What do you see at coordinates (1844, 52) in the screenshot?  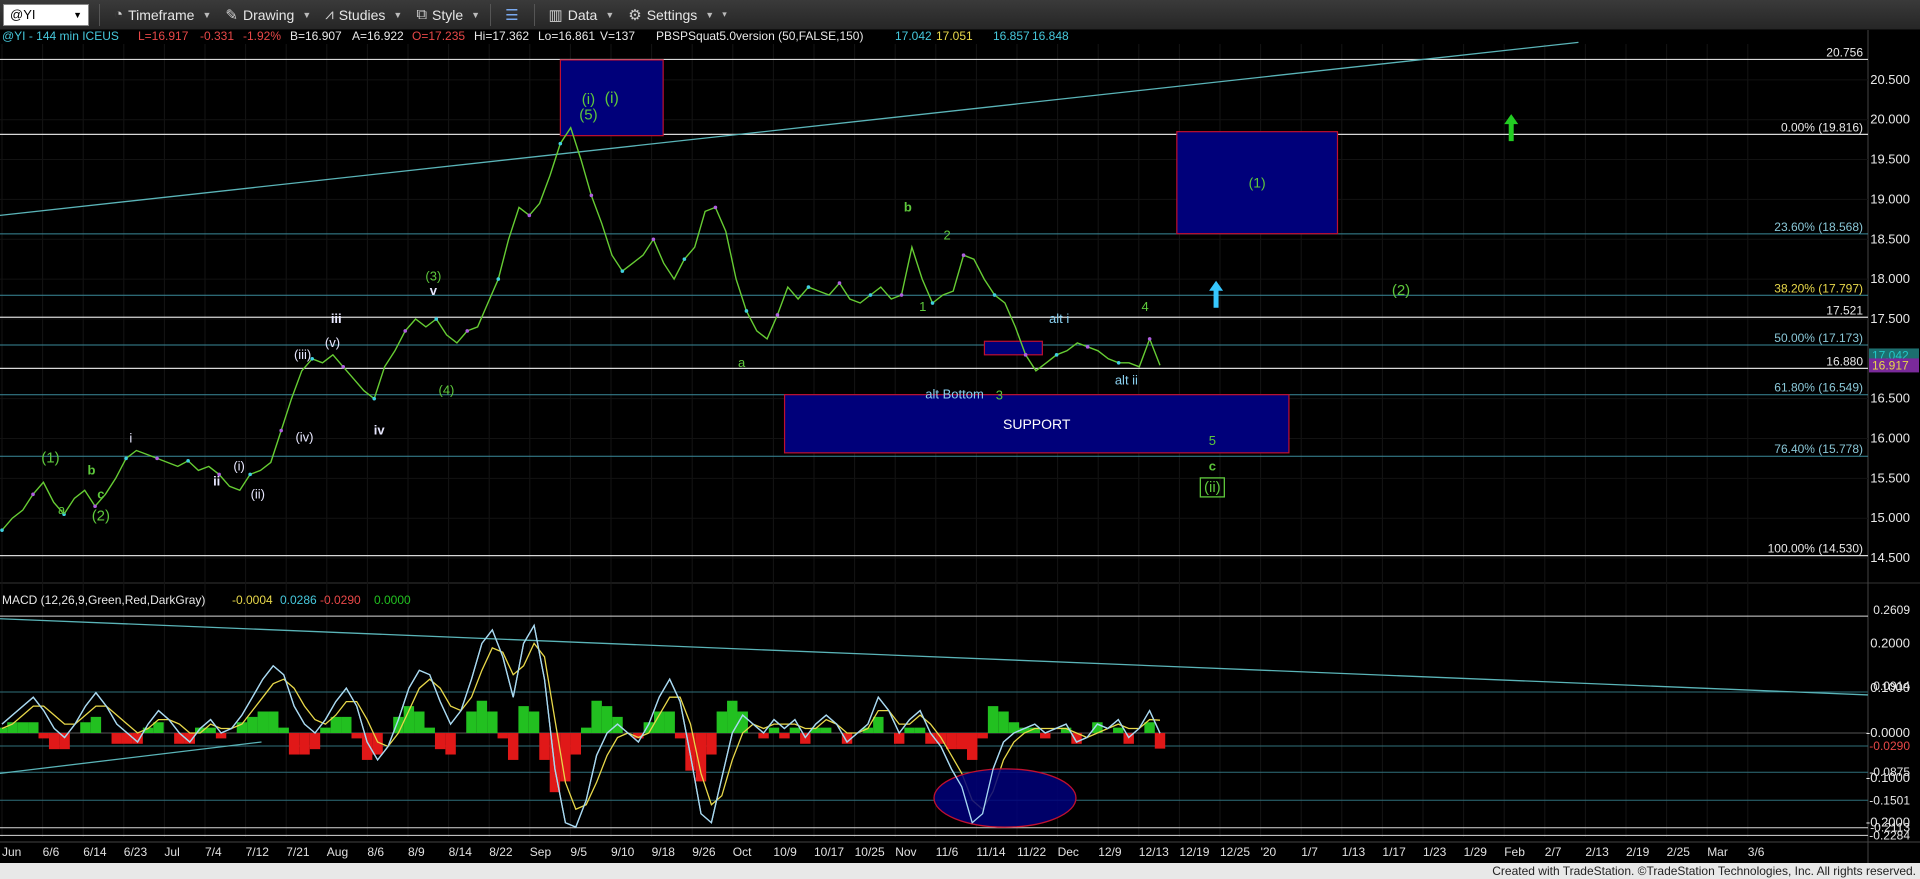 I see `fib-level-label: 20.756` at bounding box center [1844, 52].